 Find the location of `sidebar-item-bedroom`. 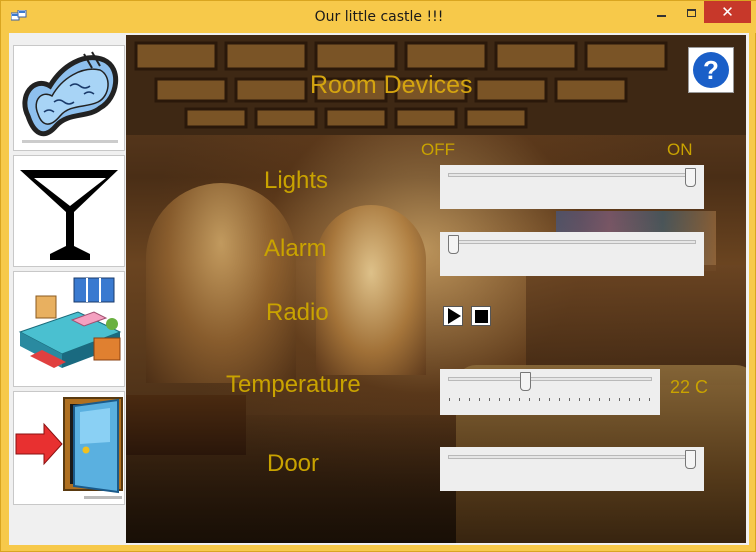

sidebar-item-bedroom is located at coordinates (69, 329).